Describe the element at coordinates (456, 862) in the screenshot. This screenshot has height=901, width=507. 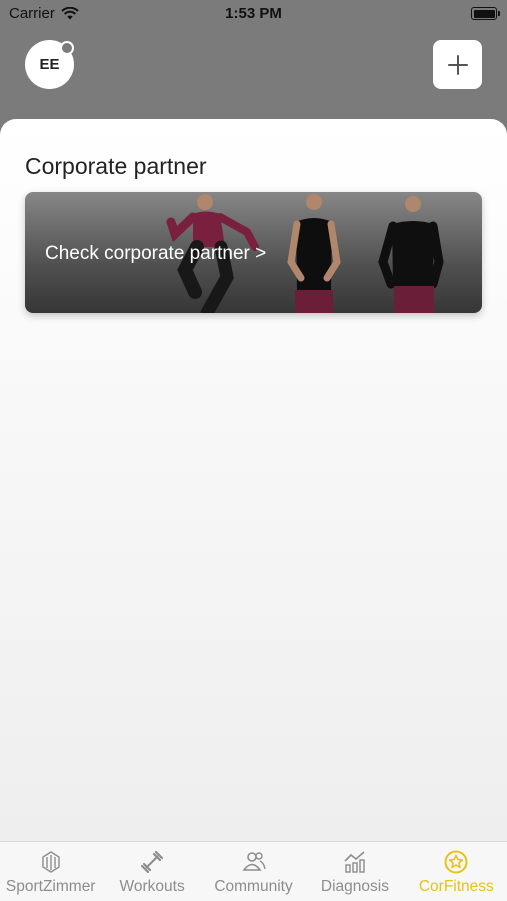
I see `star-circle-icon` at that location.